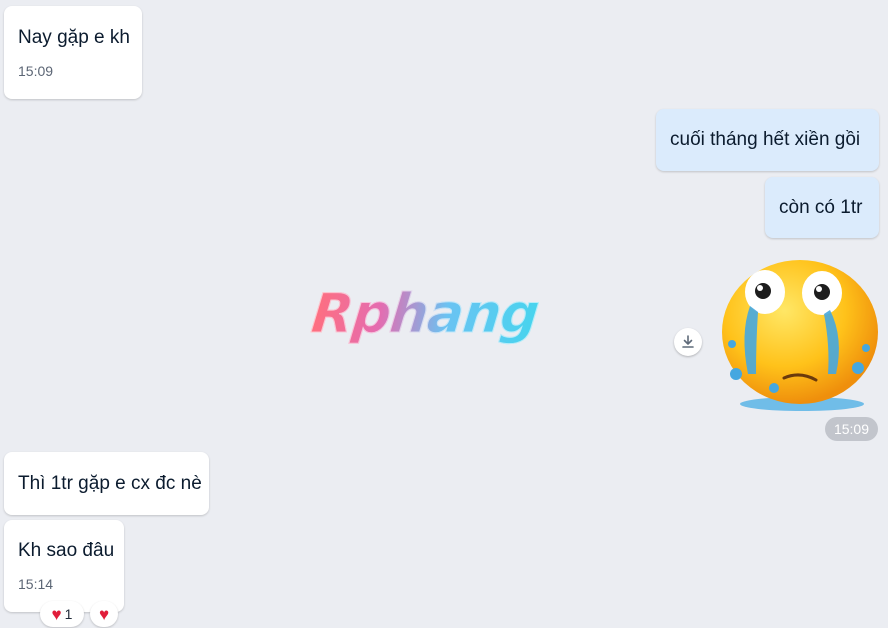 The image size is (888, 628). What do you see at coordinates (851, 429) in the screenshot?
I see `sticker-time: 15:09` at bounding box center [851, 429].